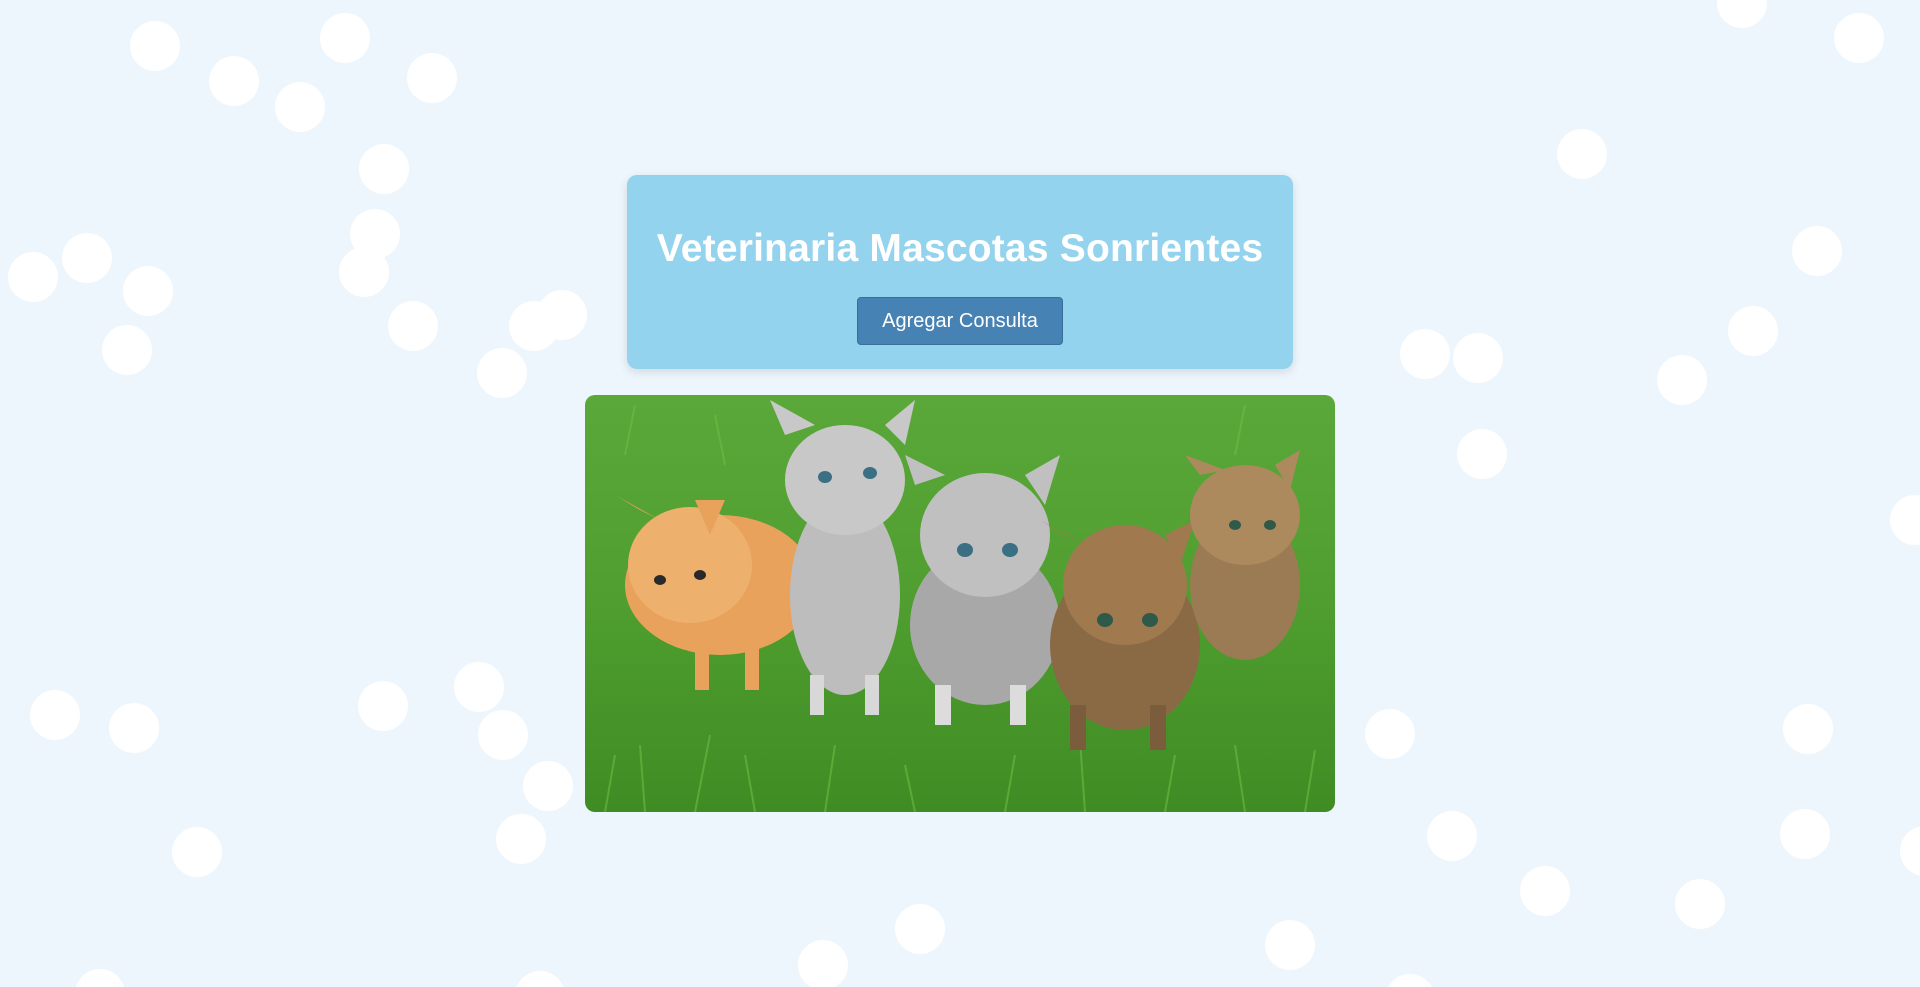 This screenshot has height=987, width=1920. I want to click on page-title: Veterinaria Mascotas Sonrientes, so click(960, 248).